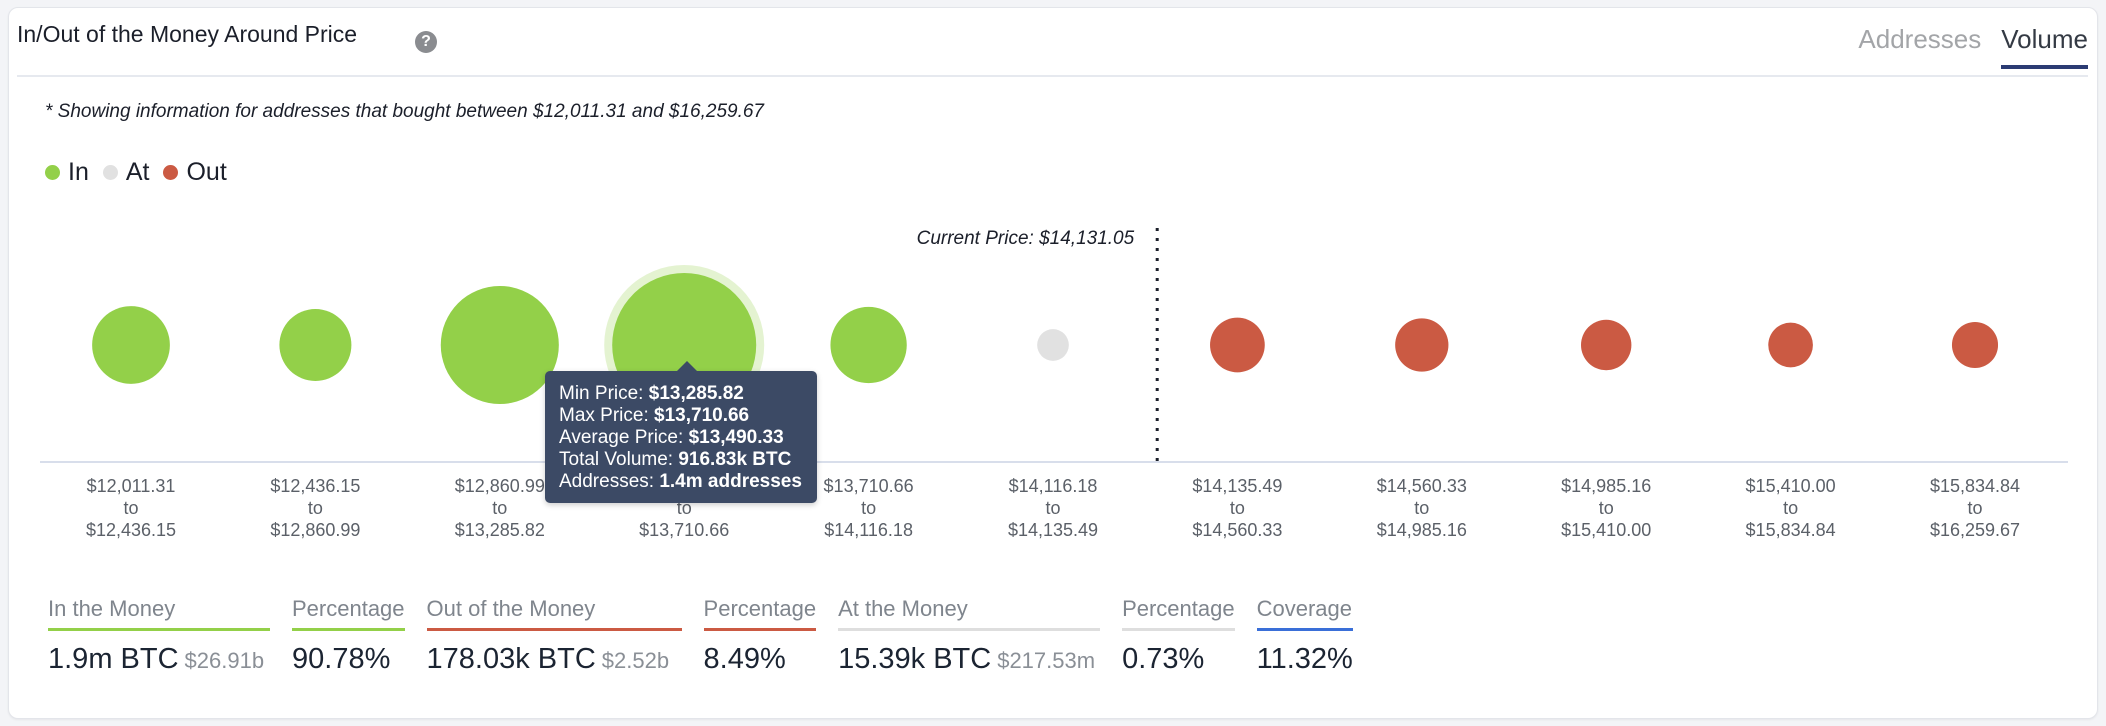  Describe the element at coordinates (1304, 659) in the screenshot. I see `stat-value: 11.32%` at that location.